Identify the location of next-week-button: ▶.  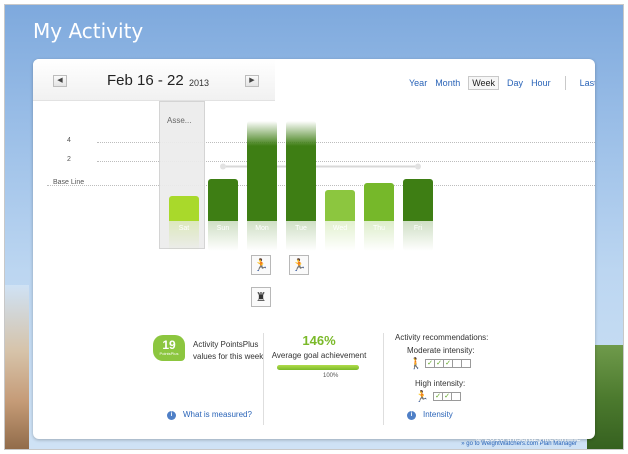
(252, 81).